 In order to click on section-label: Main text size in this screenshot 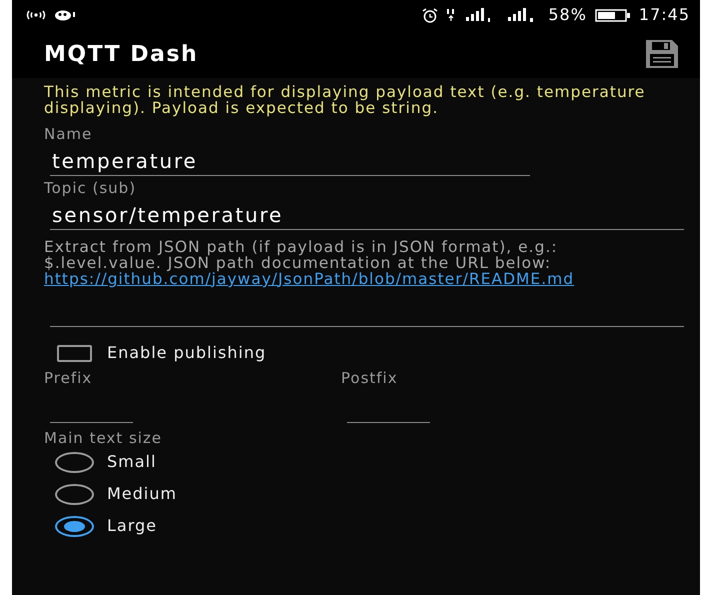, I will do `click(104, 438)`.